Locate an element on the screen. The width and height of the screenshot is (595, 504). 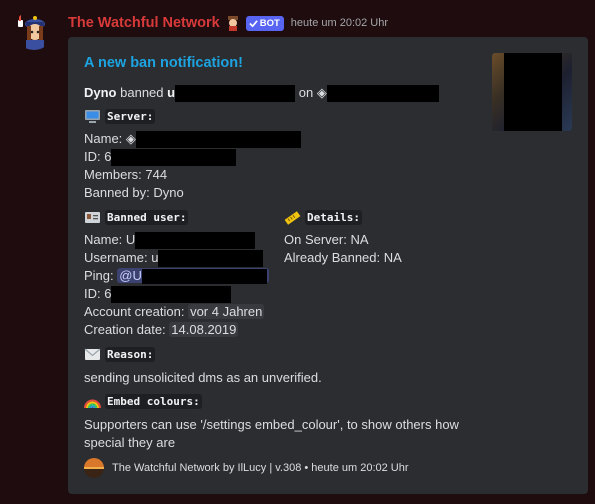
banned-user-id-label: ID: is located at coordinates (92, 293).